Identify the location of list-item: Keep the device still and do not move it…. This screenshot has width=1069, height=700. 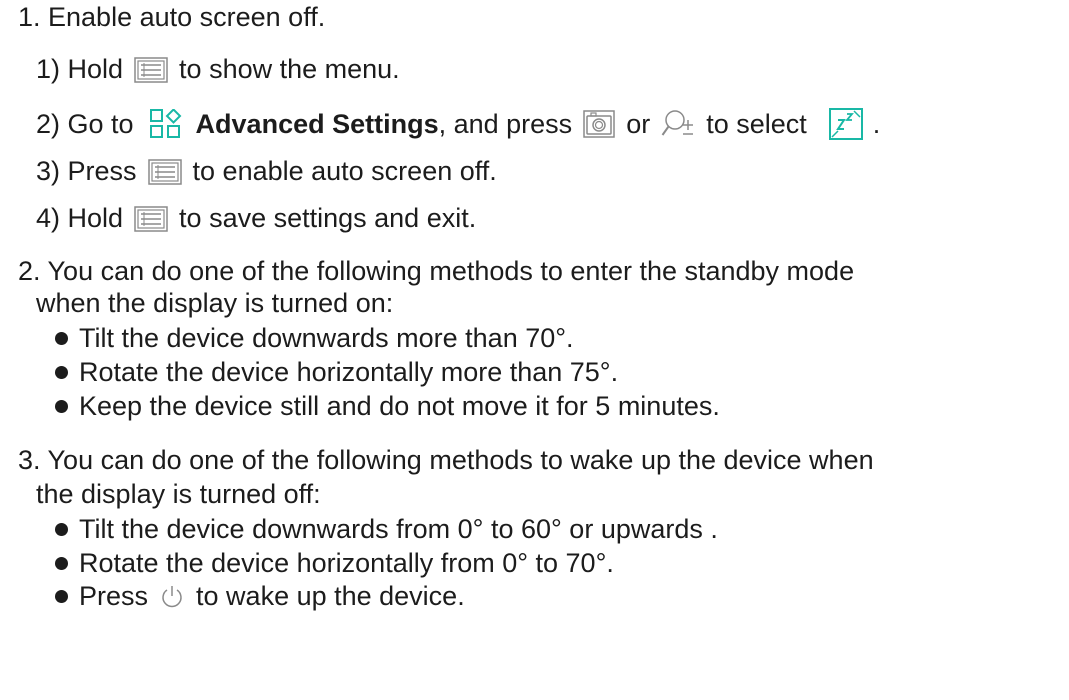
(387, 406).